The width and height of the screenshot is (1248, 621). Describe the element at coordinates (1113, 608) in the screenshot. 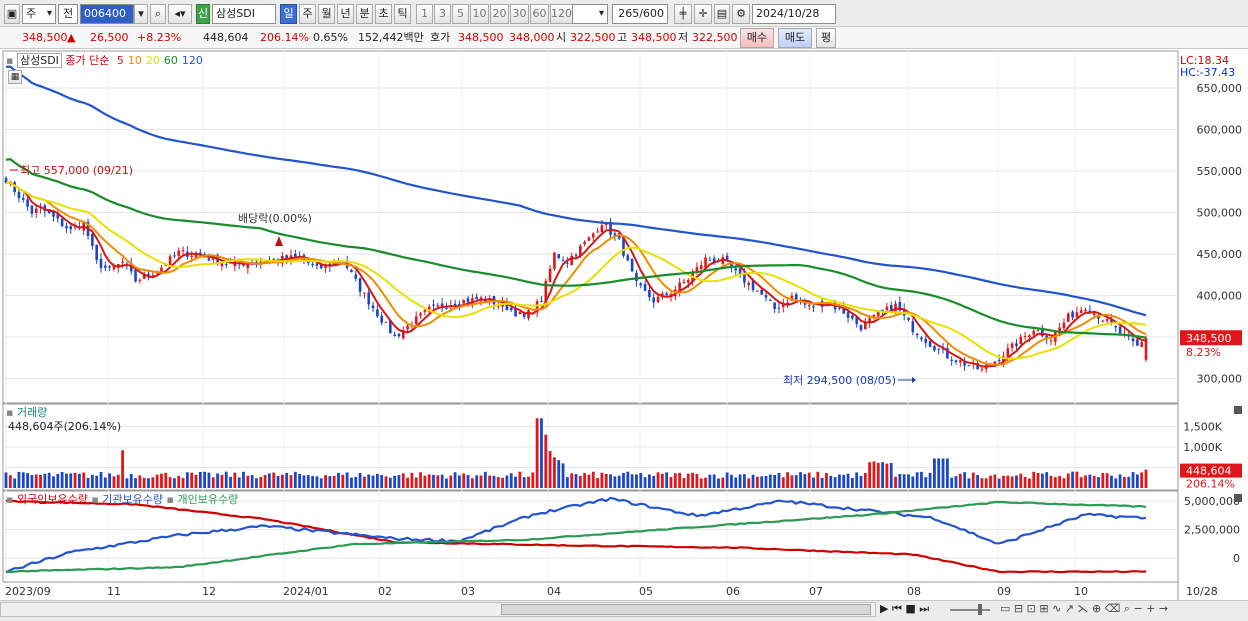

I see `eraser-icon: ⌫` at that location.